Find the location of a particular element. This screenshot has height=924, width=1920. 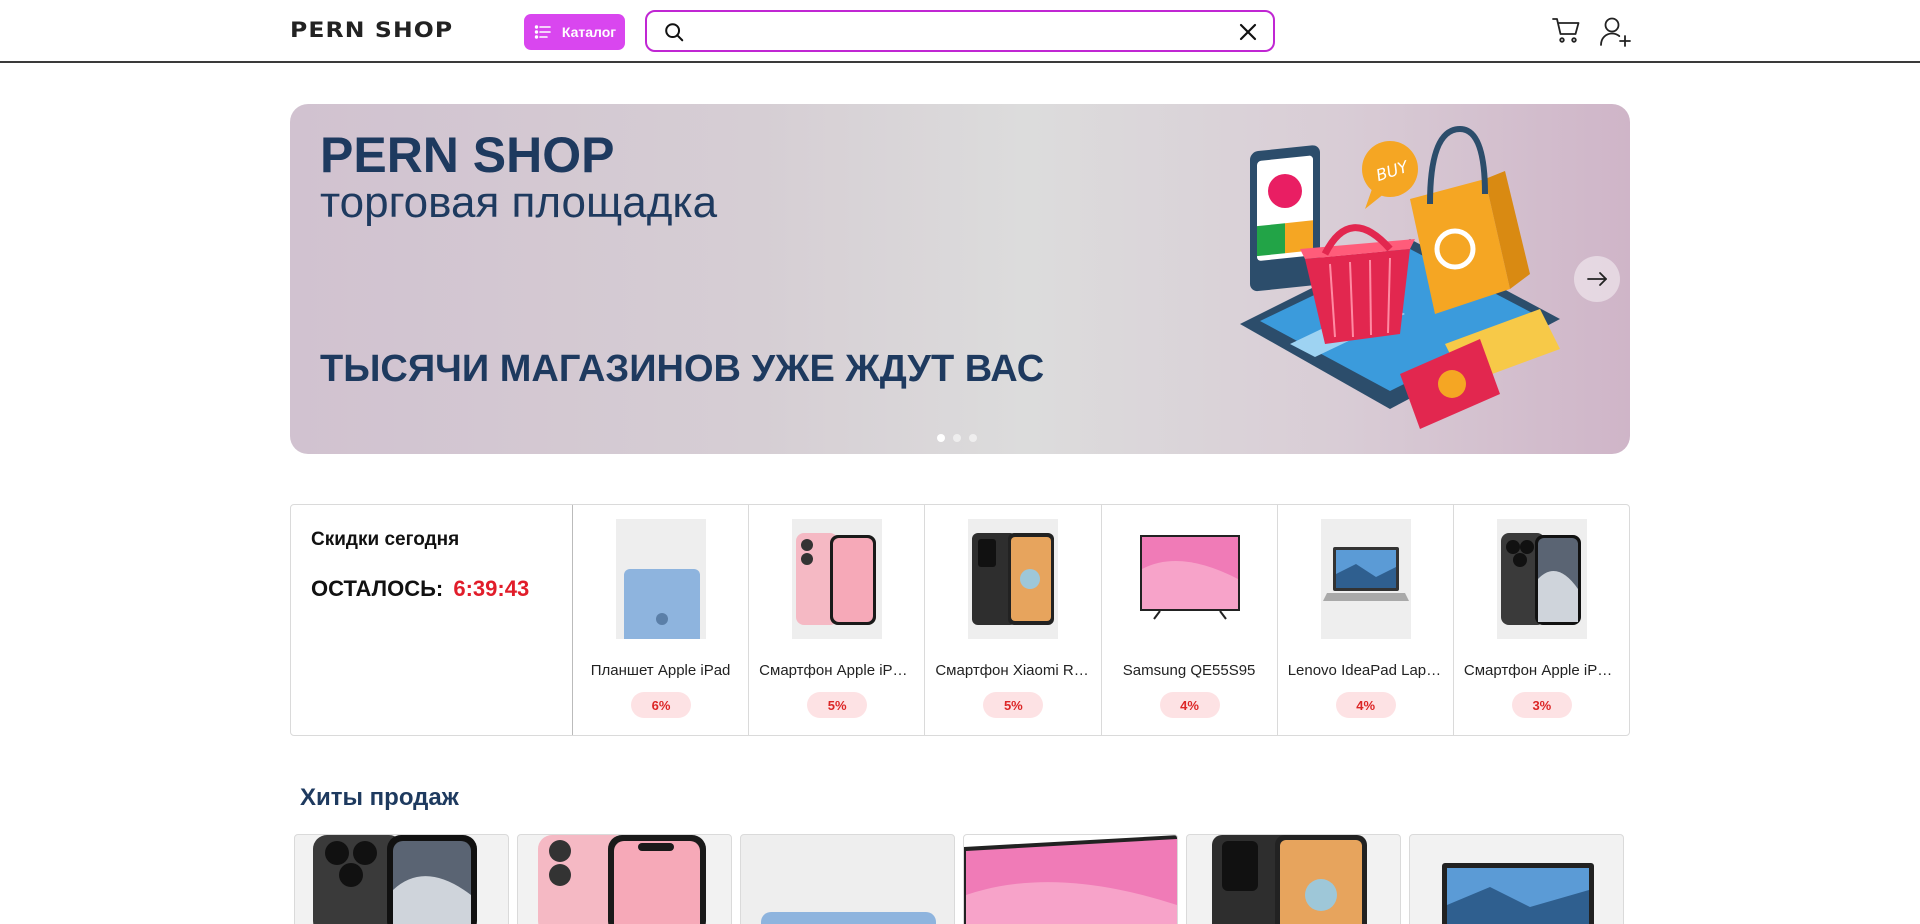

deal-card: Lenovo IdeaPad Laptop 4% is located at coordinates (1366, 620).